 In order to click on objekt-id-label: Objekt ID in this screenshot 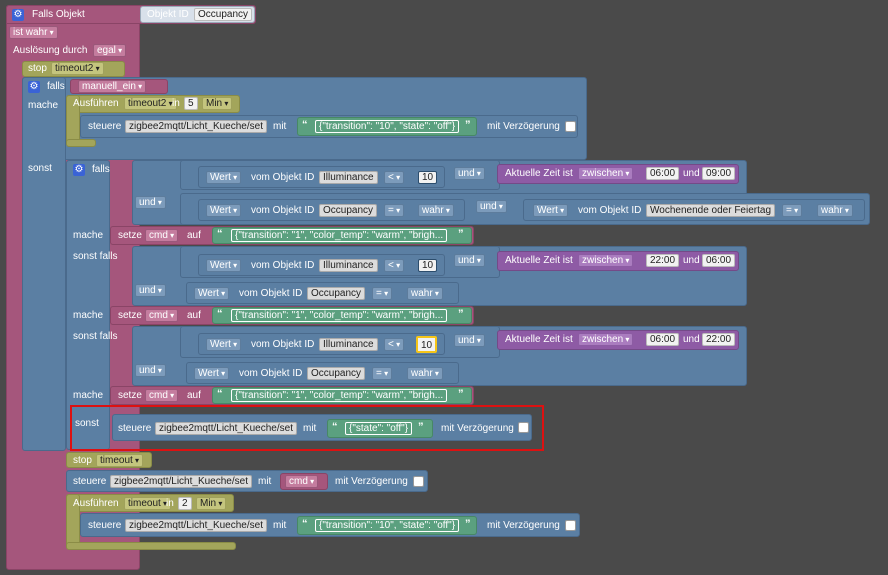, I will do `click(168, 14)`.